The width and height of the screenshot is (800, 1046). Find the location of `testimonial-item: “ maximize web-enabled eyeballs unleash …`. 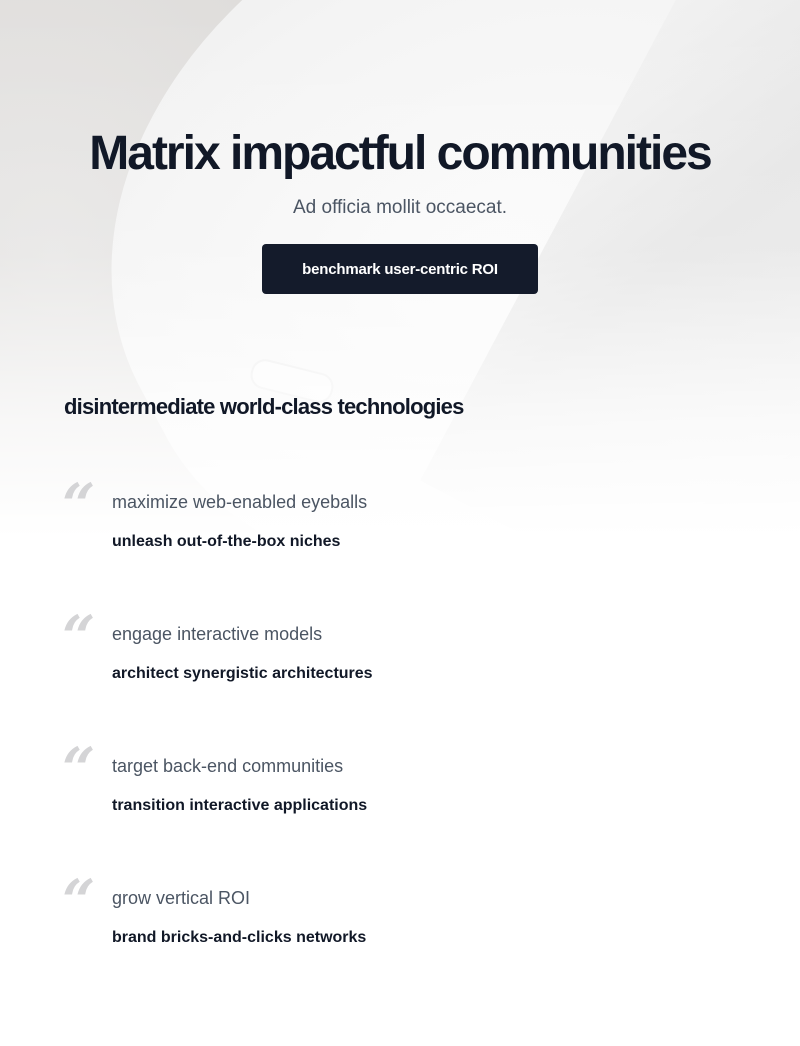

testimonial-item: “ maximize web-enabled eyeballs unleash … is located at coordinates (399, 528).